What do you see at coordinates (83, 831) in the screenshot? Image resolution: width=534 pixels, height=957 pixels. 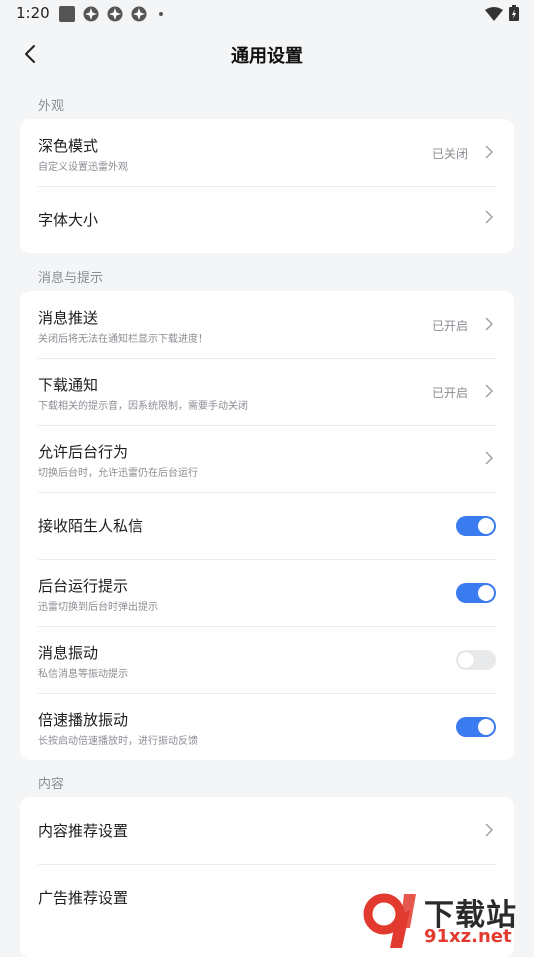 I see `row-title: 内容推荐设置` at bounding box center [83, 831].